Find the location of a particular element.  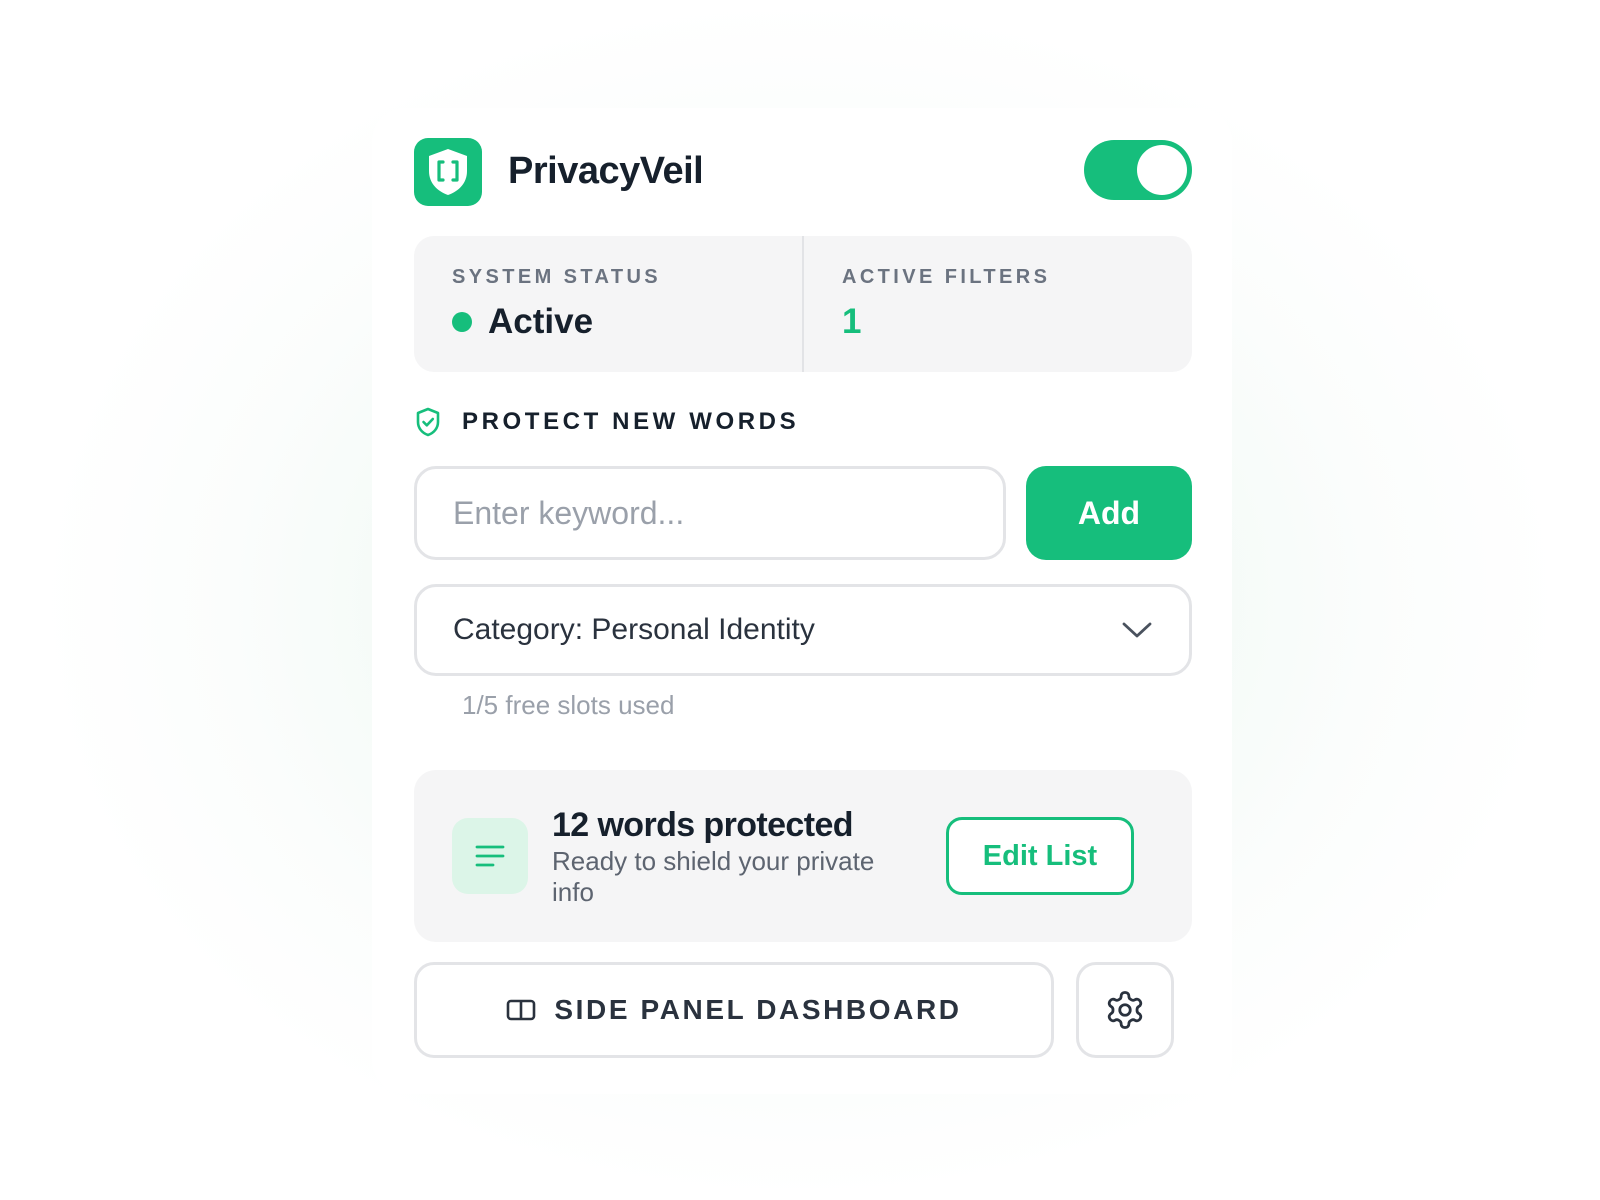

app-title: PrivacyVeil is located at coordinates (606, 171).